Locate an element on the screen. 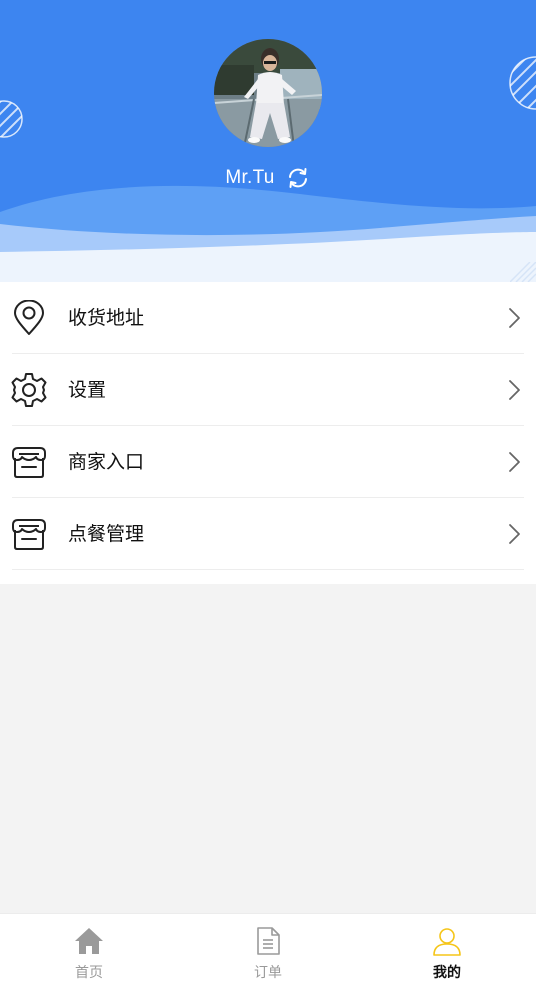 This screenshot has height=1001, width=536. menu-item-label: 设置 is located at coordinates (87, 390).